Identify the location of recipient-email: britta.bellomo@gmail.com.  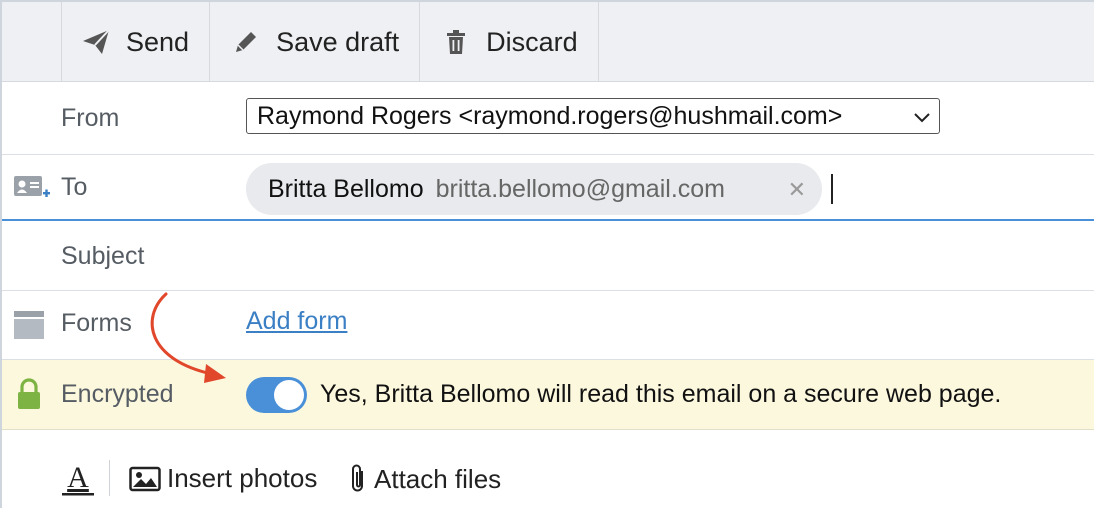
(580, 188).